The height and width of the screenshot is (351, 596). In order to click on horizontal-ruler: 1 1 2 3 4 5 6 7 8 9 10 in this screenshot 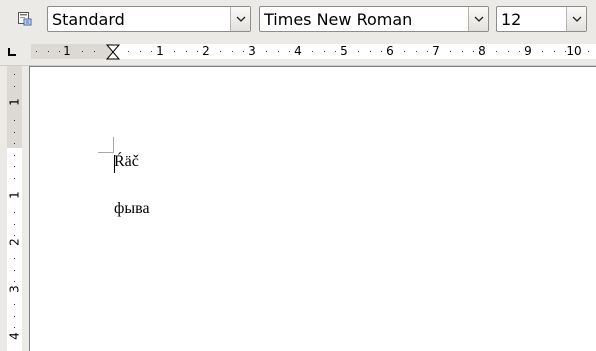, I will do `click(298, 52)`.